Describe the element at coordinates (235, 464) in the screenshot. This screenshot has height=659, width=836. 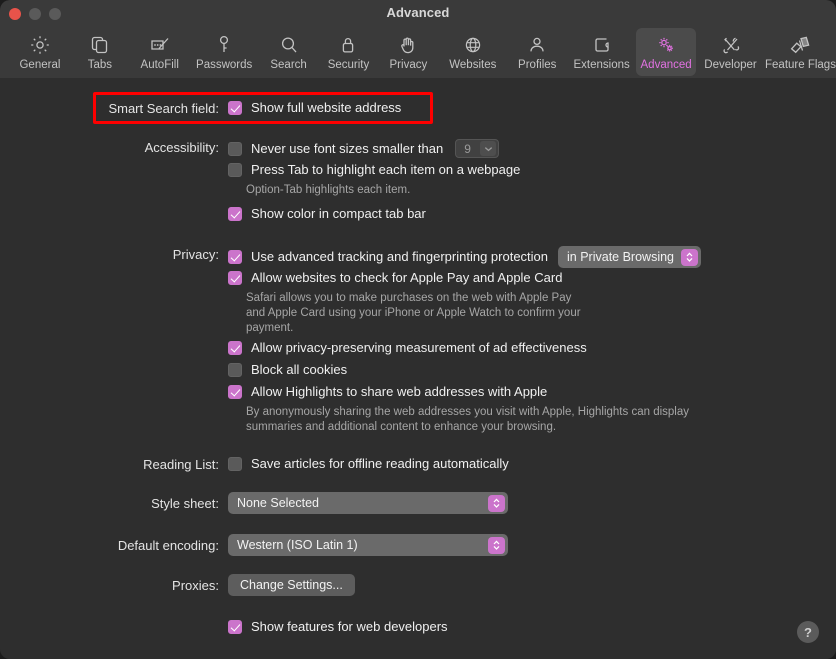
I see `save-offline-checkbox` at that location.